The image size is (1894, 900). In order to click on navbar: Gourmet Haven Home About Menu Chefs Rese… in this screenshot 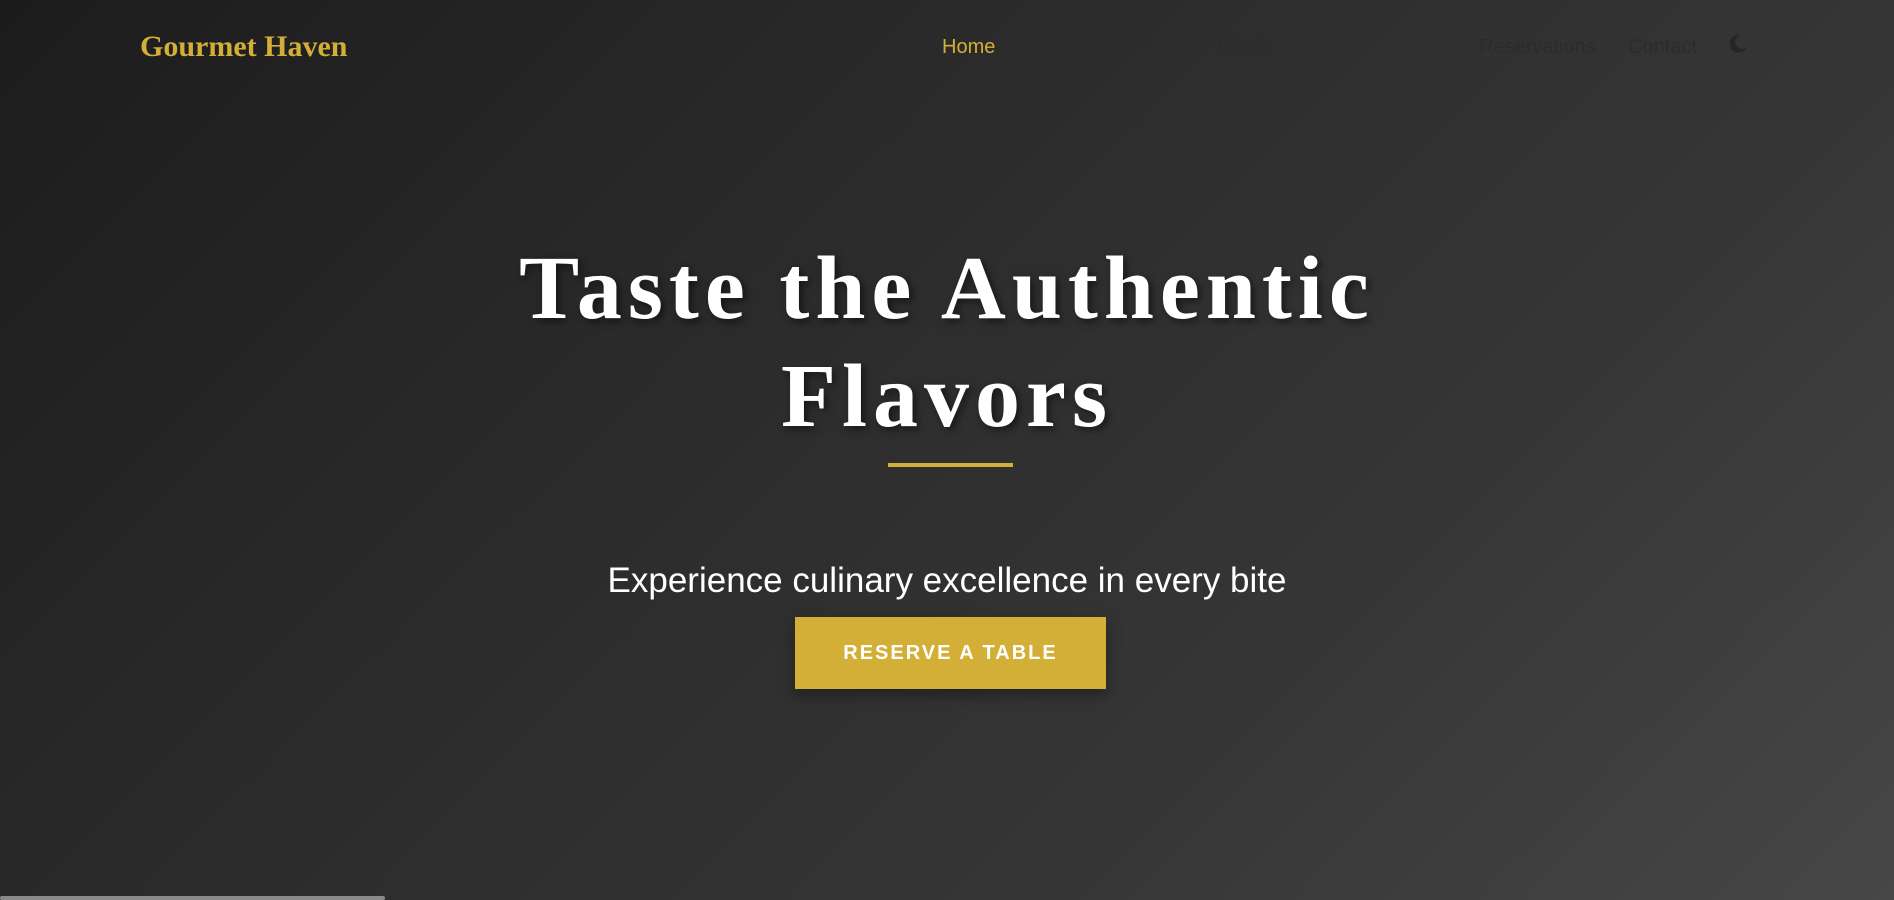, I will do `click(947, 47)`.